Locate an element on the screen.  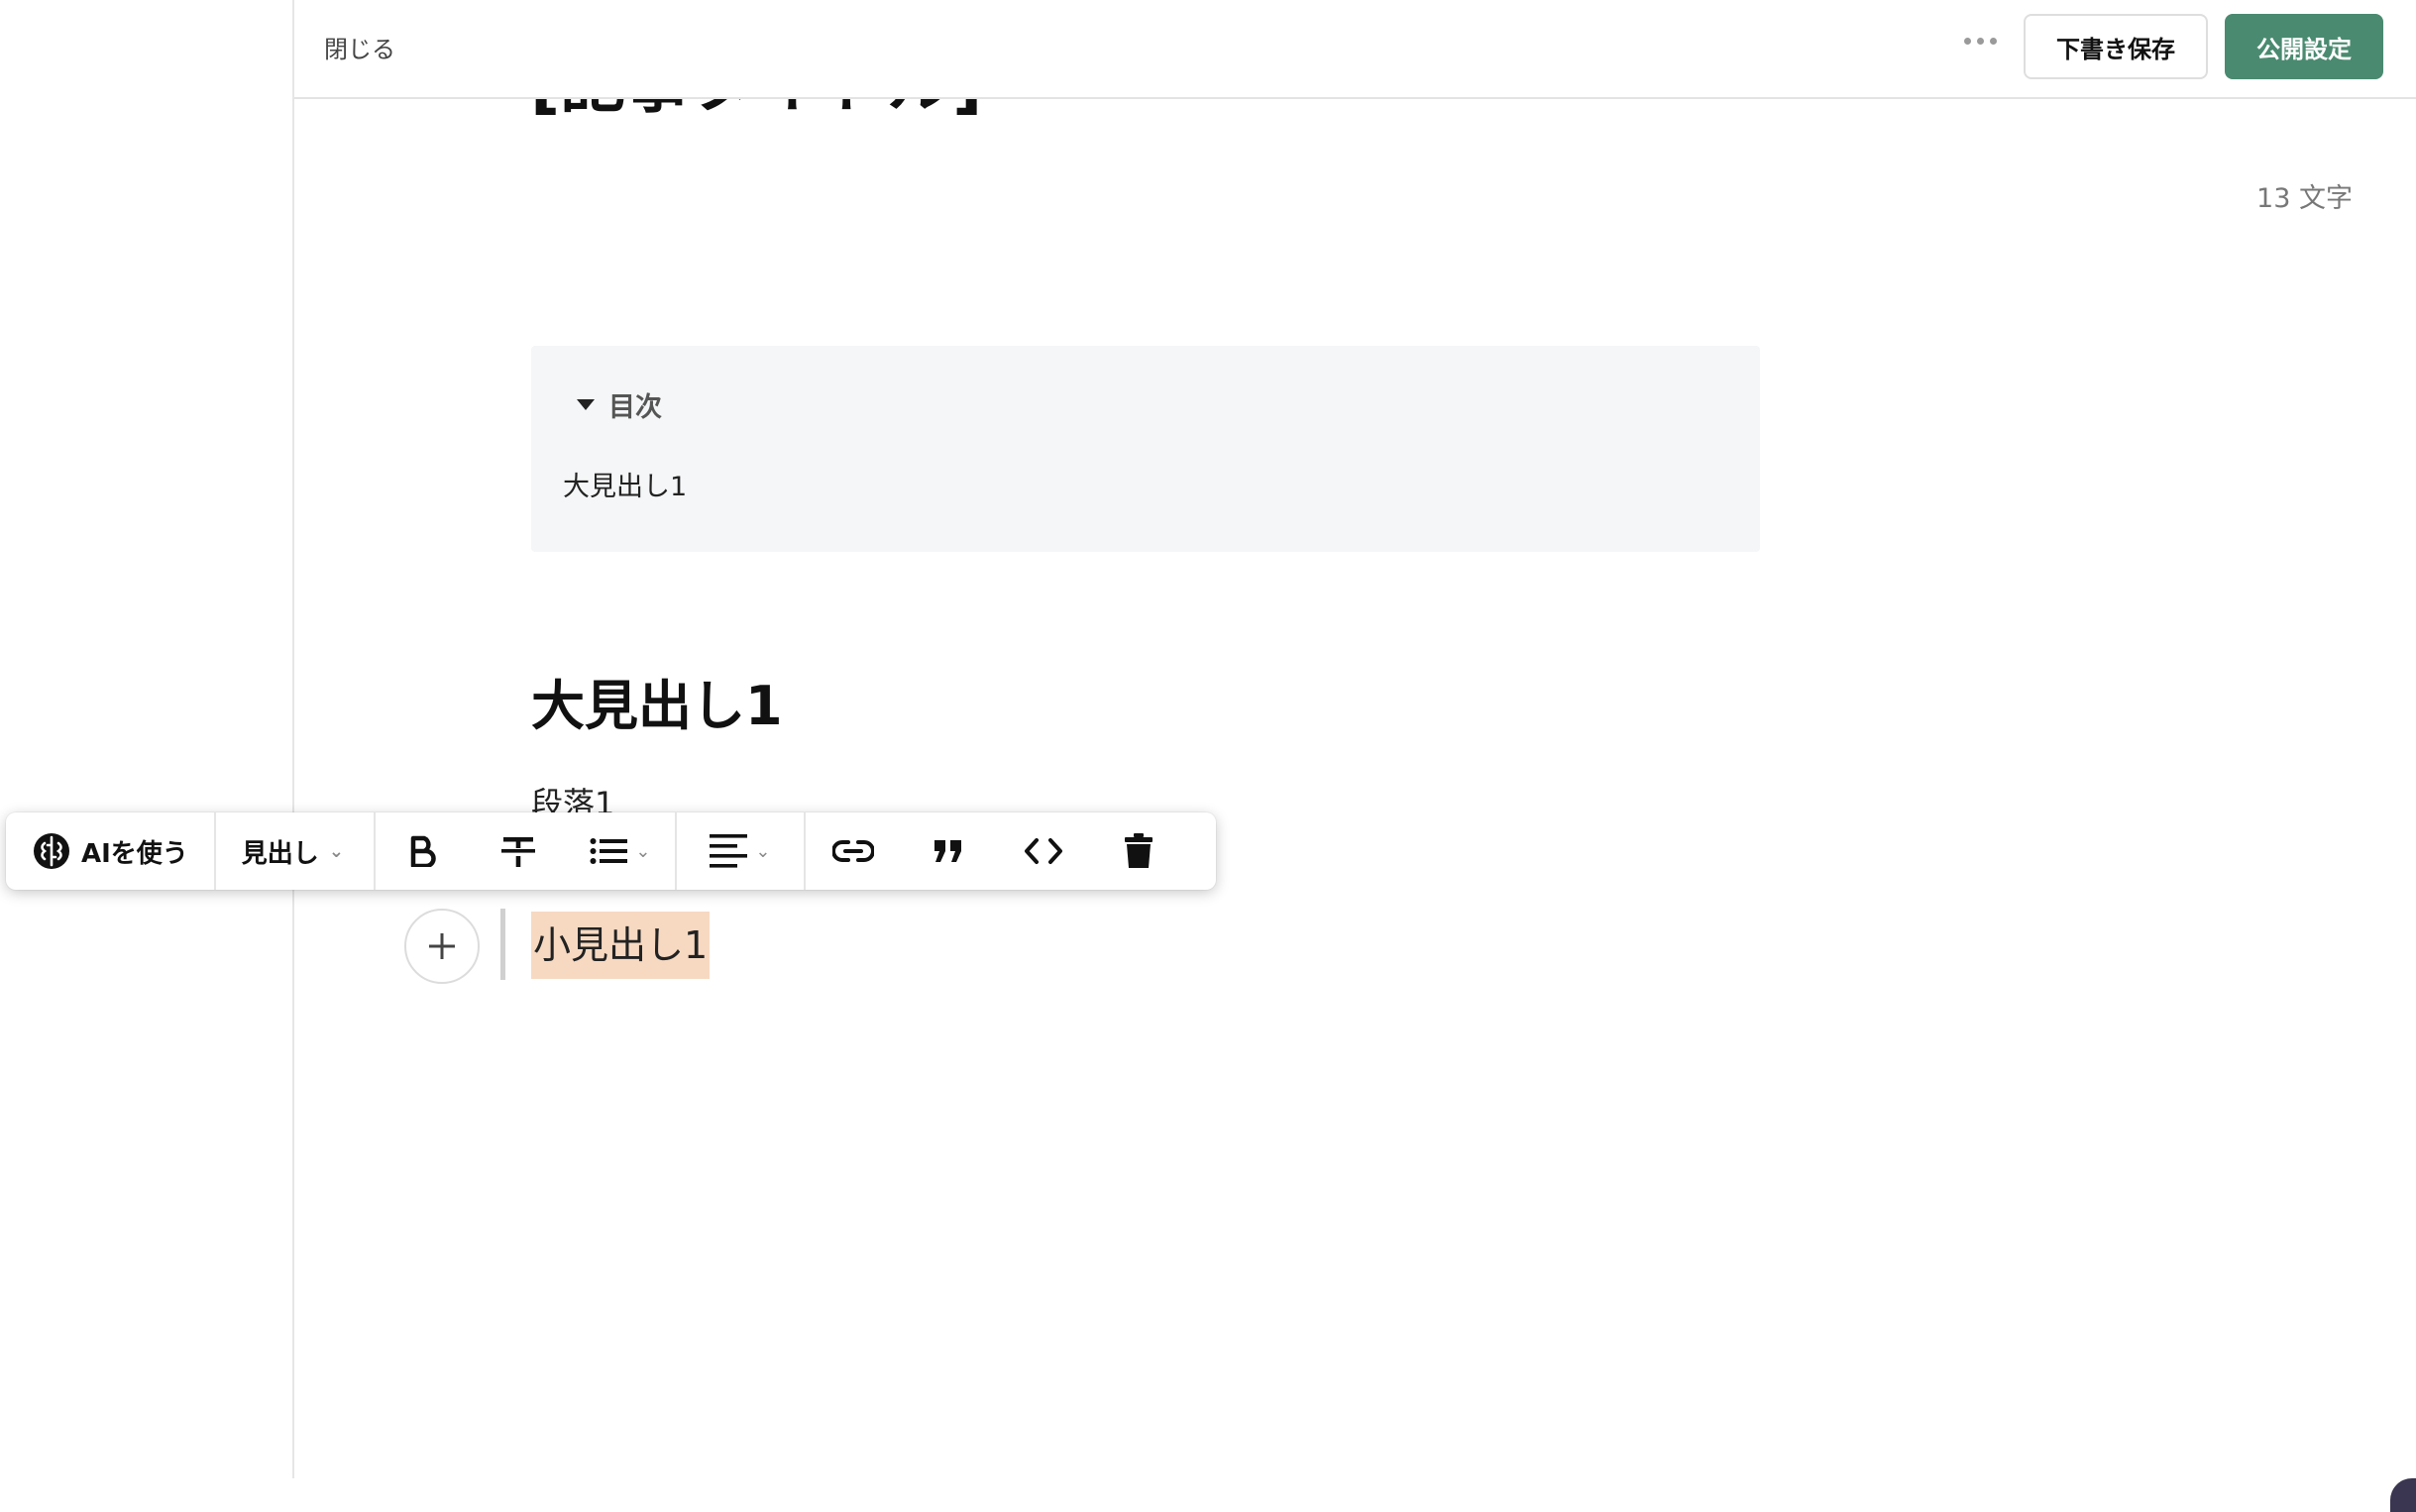
code-icon is located at coordinates (1043, 851).